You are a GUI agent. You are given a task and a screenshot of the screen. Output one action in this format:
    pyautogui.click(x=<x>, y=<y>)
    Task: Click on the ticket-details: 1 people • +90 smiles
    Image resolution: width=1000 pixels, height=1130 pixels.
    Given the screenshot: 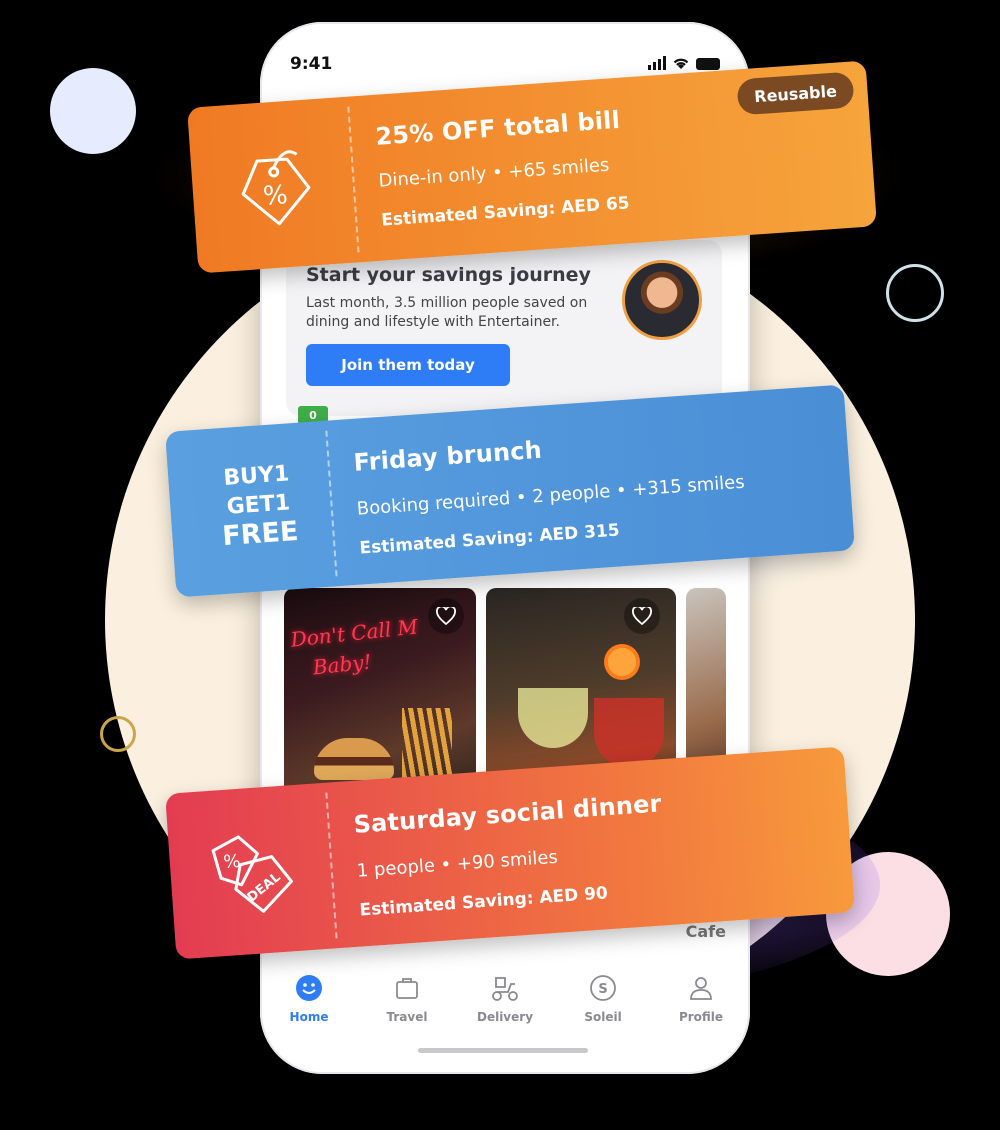 What is the action you would take?
    pyautogui.click(x=457, y=864)
    